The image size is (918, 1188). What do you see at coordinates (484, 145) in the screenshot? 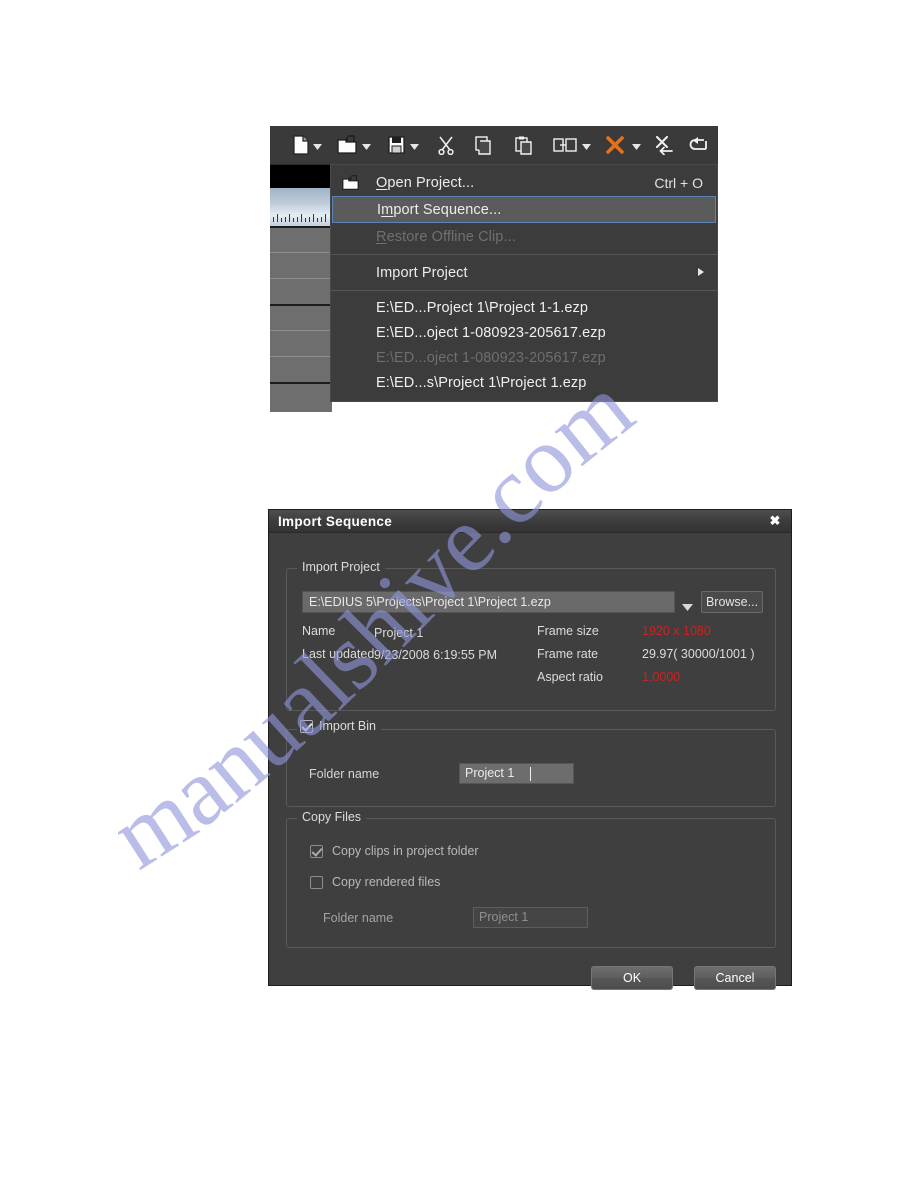
I see `copy-icon` at bounding box center [484, 145].